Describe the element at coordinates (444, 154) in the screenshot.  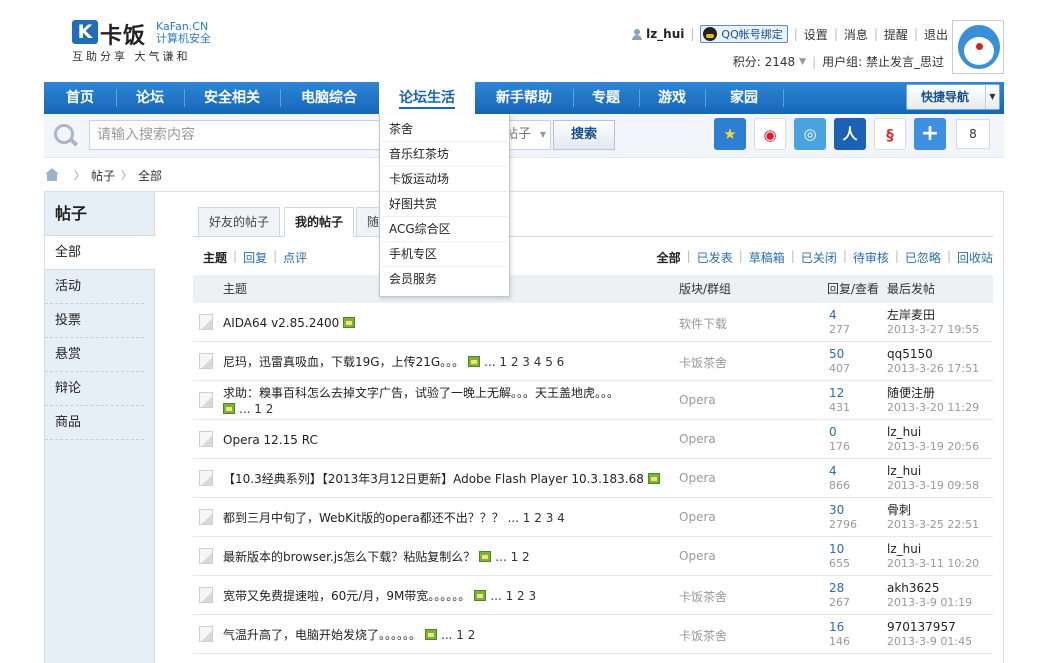
I see `menu-item-music: 音乐红茶坊` at that location.